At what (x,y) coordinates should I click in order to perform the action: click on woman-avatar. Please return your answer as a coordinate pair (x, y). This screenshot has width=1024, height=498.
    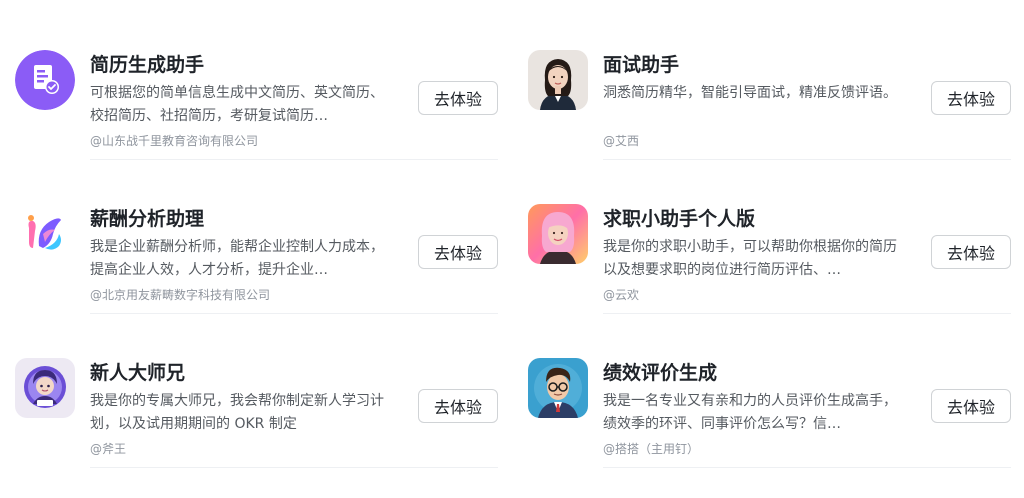
    Looking at the image, I should click on (558, 80).